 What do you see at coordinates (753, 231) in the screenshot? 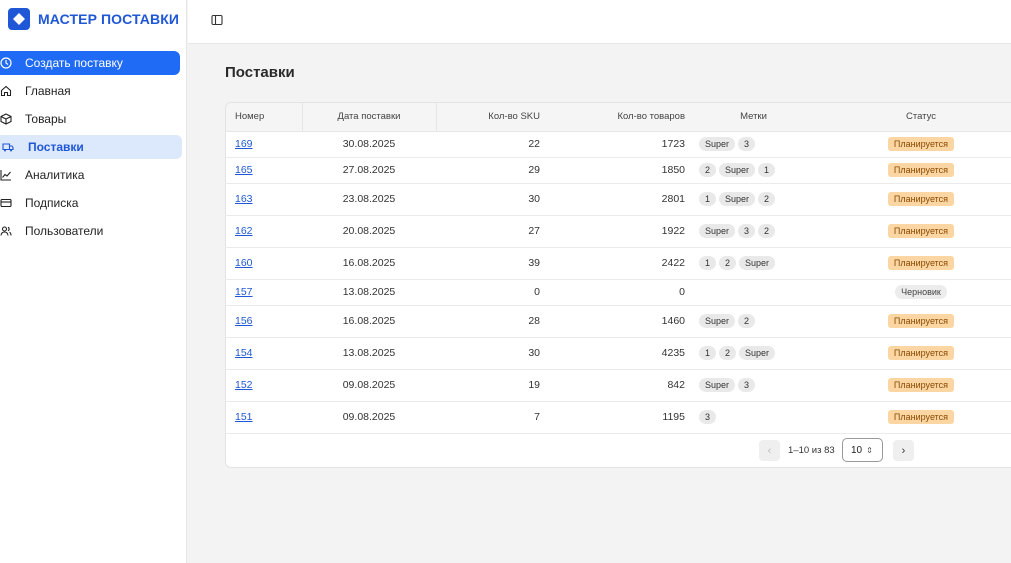
I see `cell-tags: Super 3 2` at bounding box center [753, 231].